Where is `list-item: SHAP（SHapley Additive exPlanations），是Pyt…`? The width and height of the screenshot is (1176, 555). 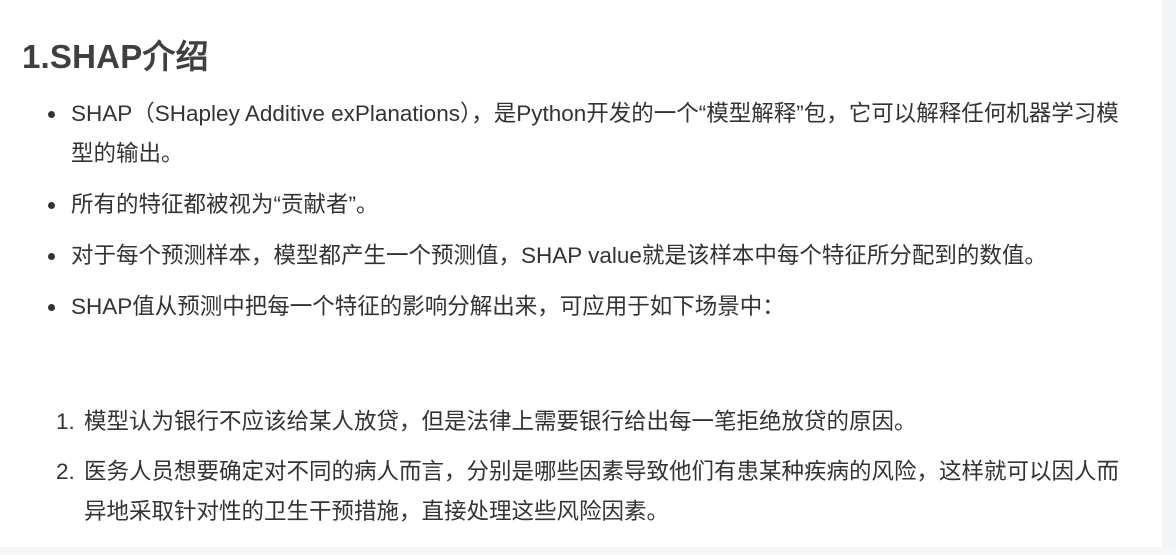 list-item: SHAP（SHapley Additive exPlanations），是Pyt… is located at coordinates (580, 134).